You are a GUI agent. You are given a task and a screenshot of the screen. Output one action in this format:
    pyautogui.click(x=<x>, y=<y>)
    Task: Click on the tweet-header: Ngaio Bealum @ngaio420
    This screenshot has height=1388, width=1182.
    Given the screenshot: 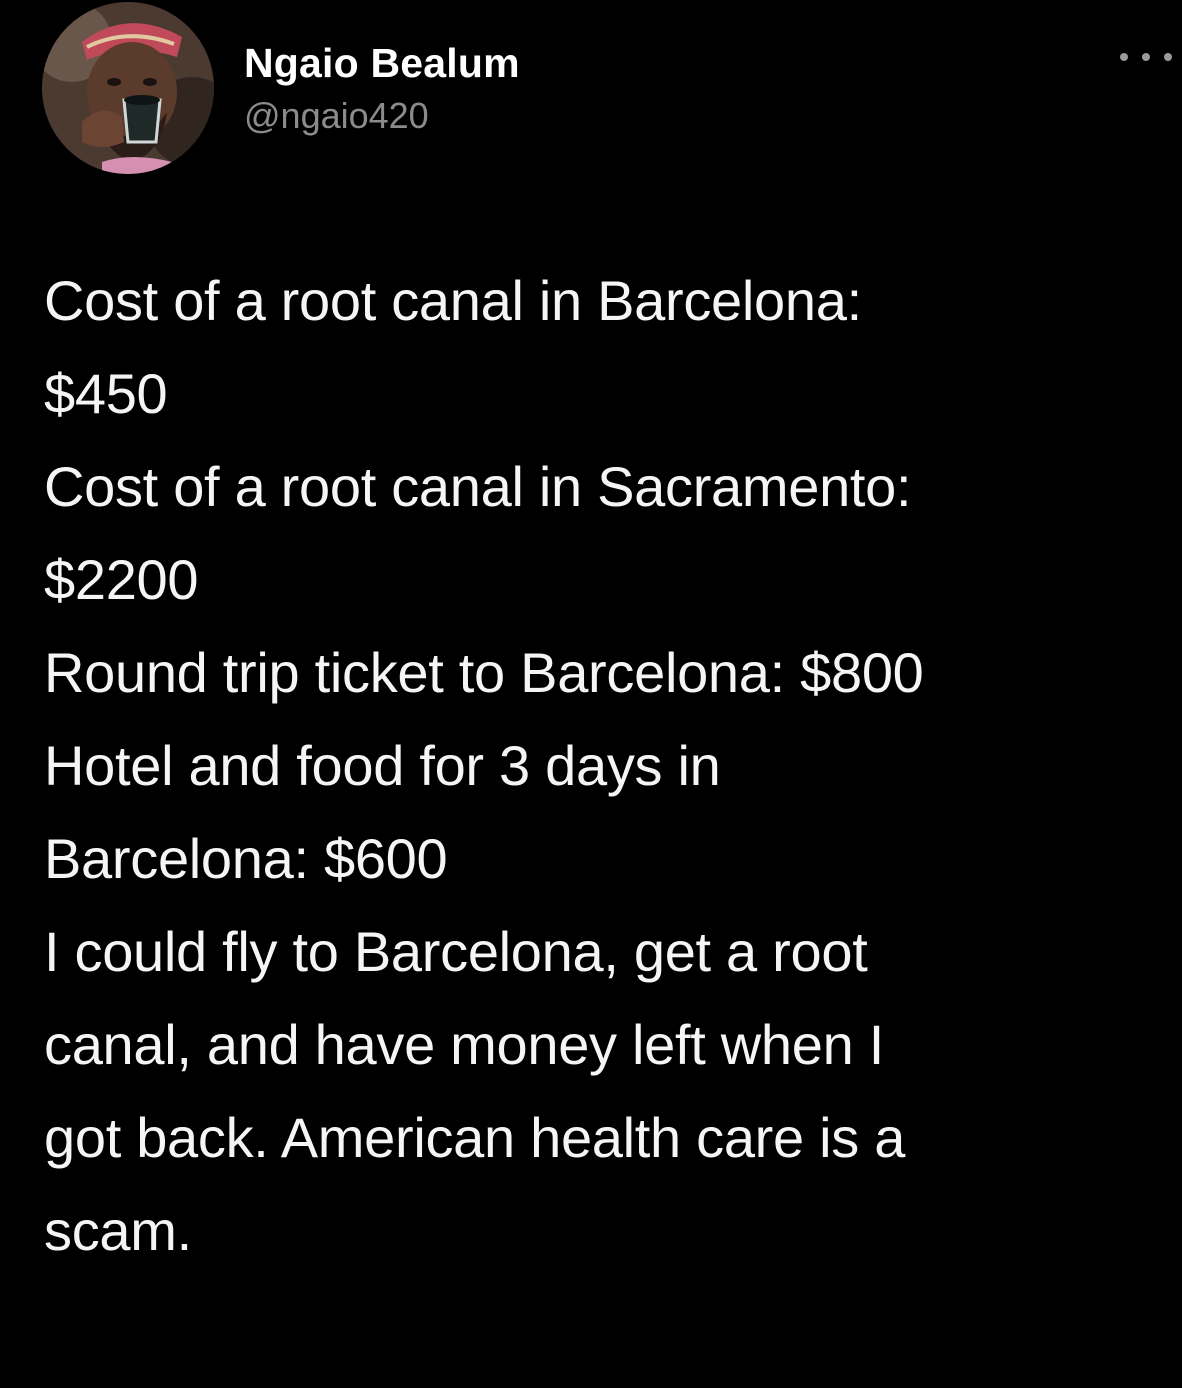 What is the action you would take?
    pyautogui.click(x=607, y=92)
    